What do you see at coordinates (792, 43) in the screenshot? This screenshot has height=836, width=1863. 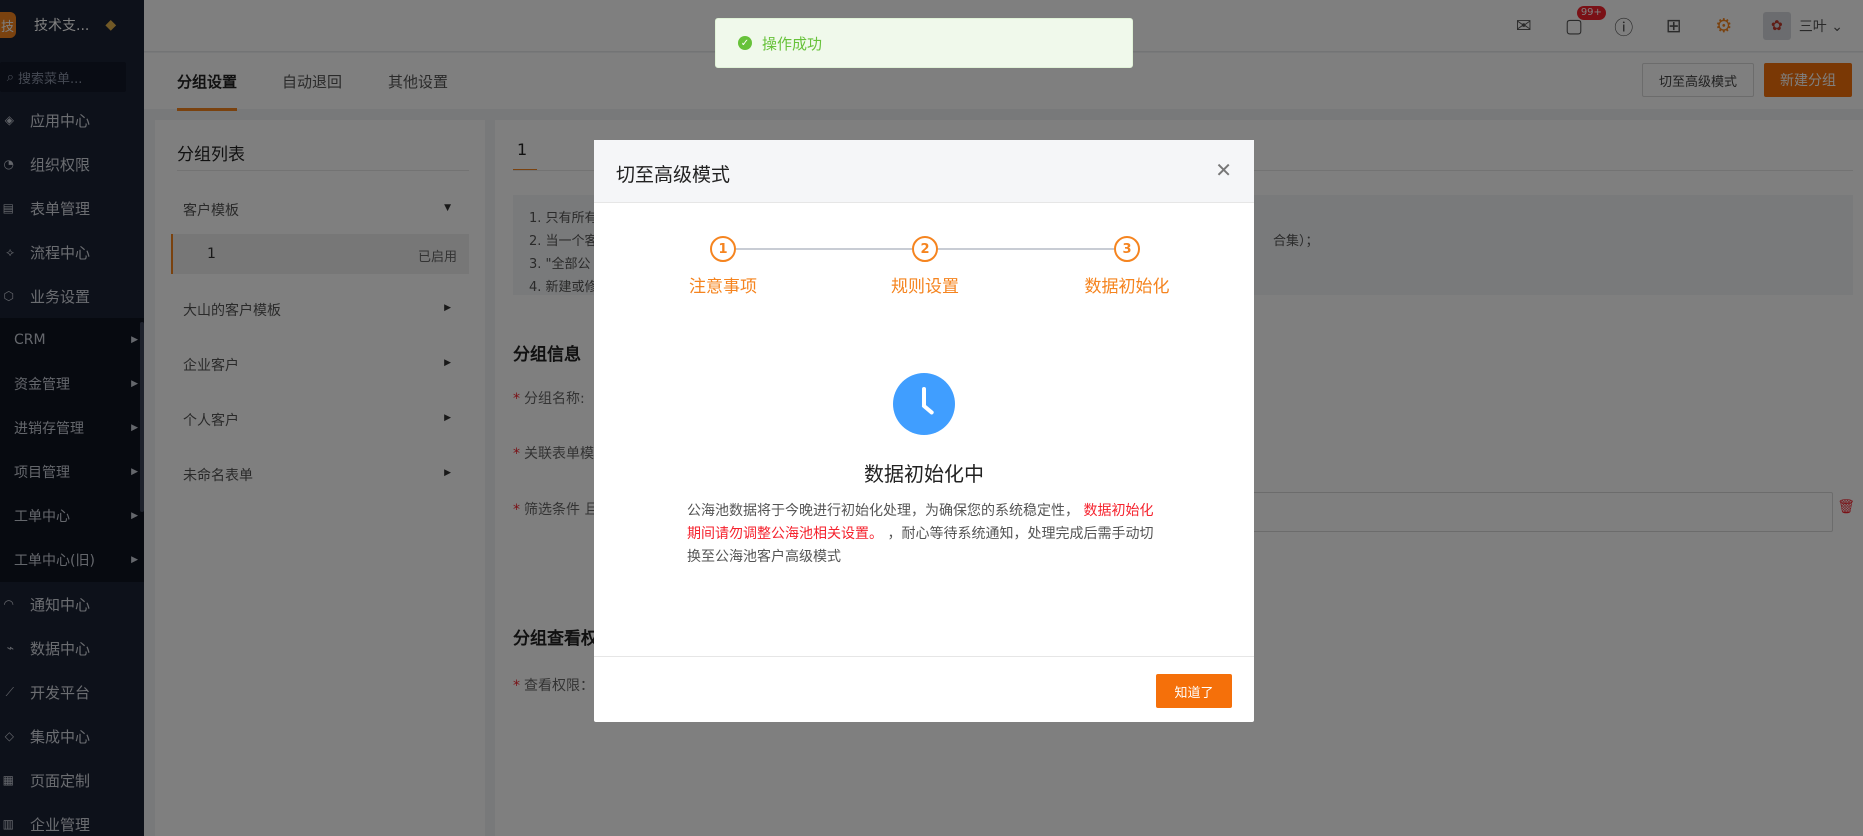 I see `toast-message: 操作成功` at bounding box center [792, 43].